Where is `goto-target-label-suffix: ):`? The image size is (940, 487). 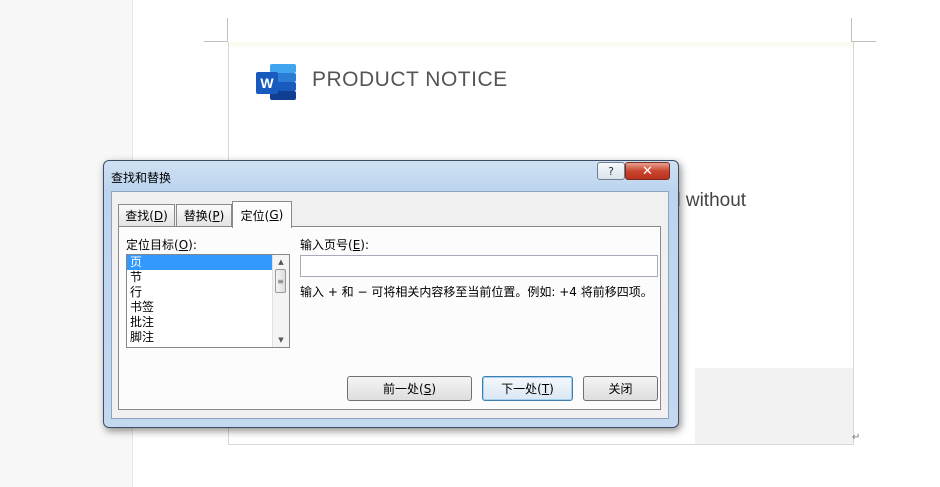
goto-target-label-suffix: ): is located at coordinates (192, 245).